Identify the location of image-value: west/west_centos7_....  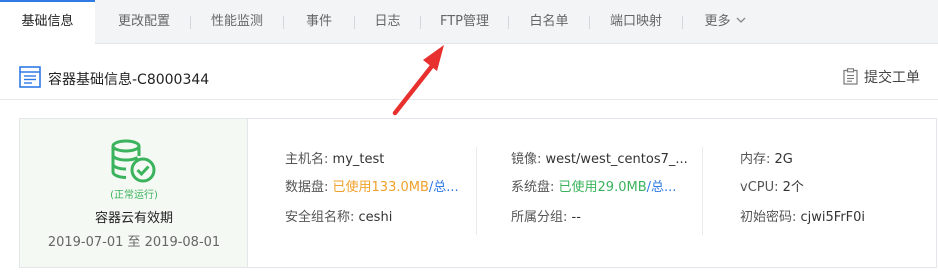
(616, 159).